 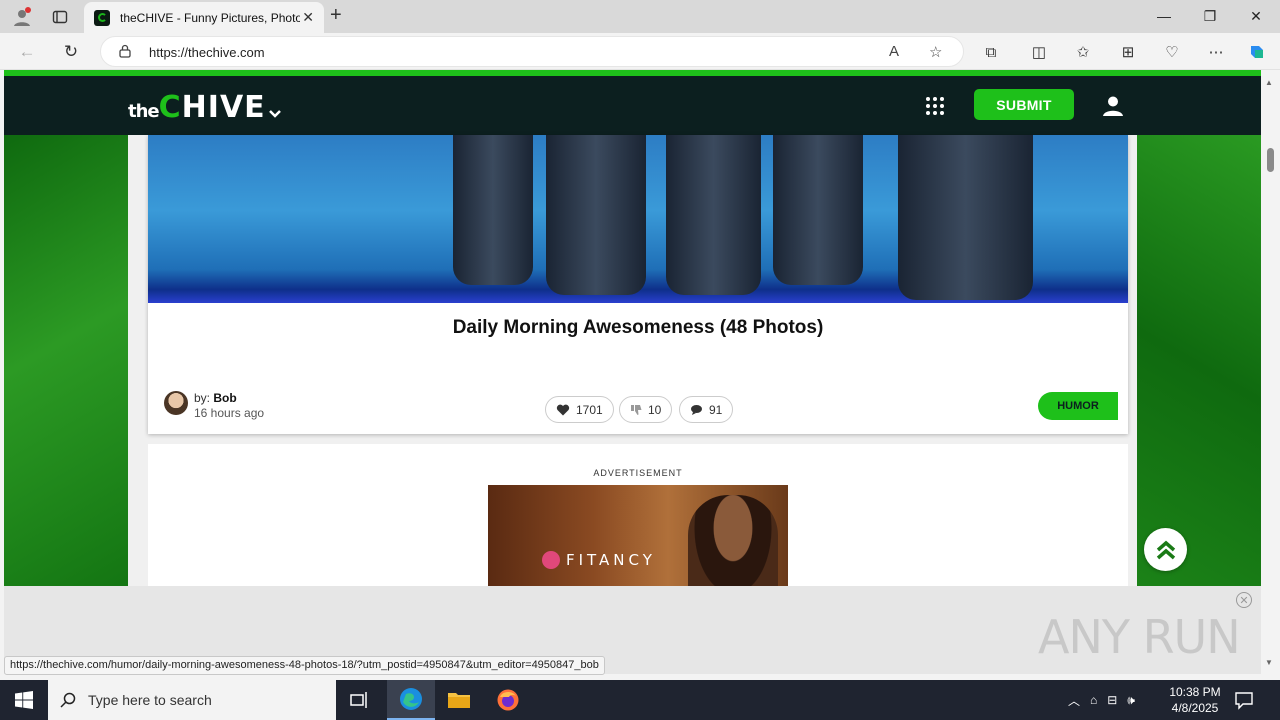 I want to click on taskbar-clock: 10:38 PM 4/8/2025, so click(x=1195, y=700).